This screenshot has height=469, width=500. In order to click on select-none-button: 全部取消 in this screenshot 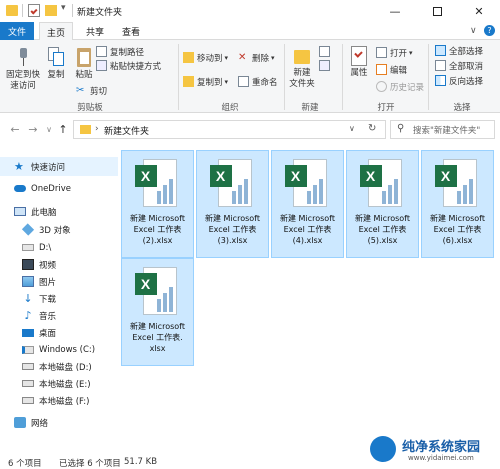, I will do `click(459, 65)`.